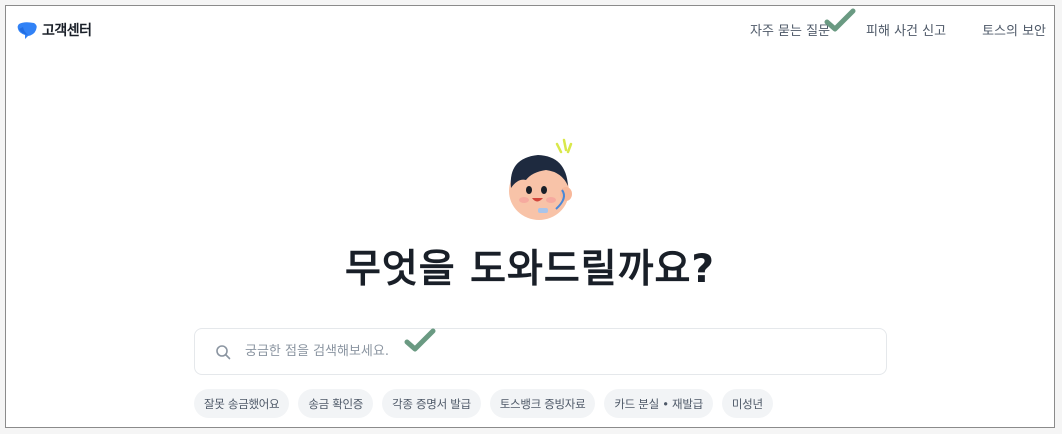 This screenshot has width=1062, height=434. Describe the element at coordinates (542, 403) in the screenshot. I see `chip-tossbank-documents: 토스뱅크 증빙자료` at that location.